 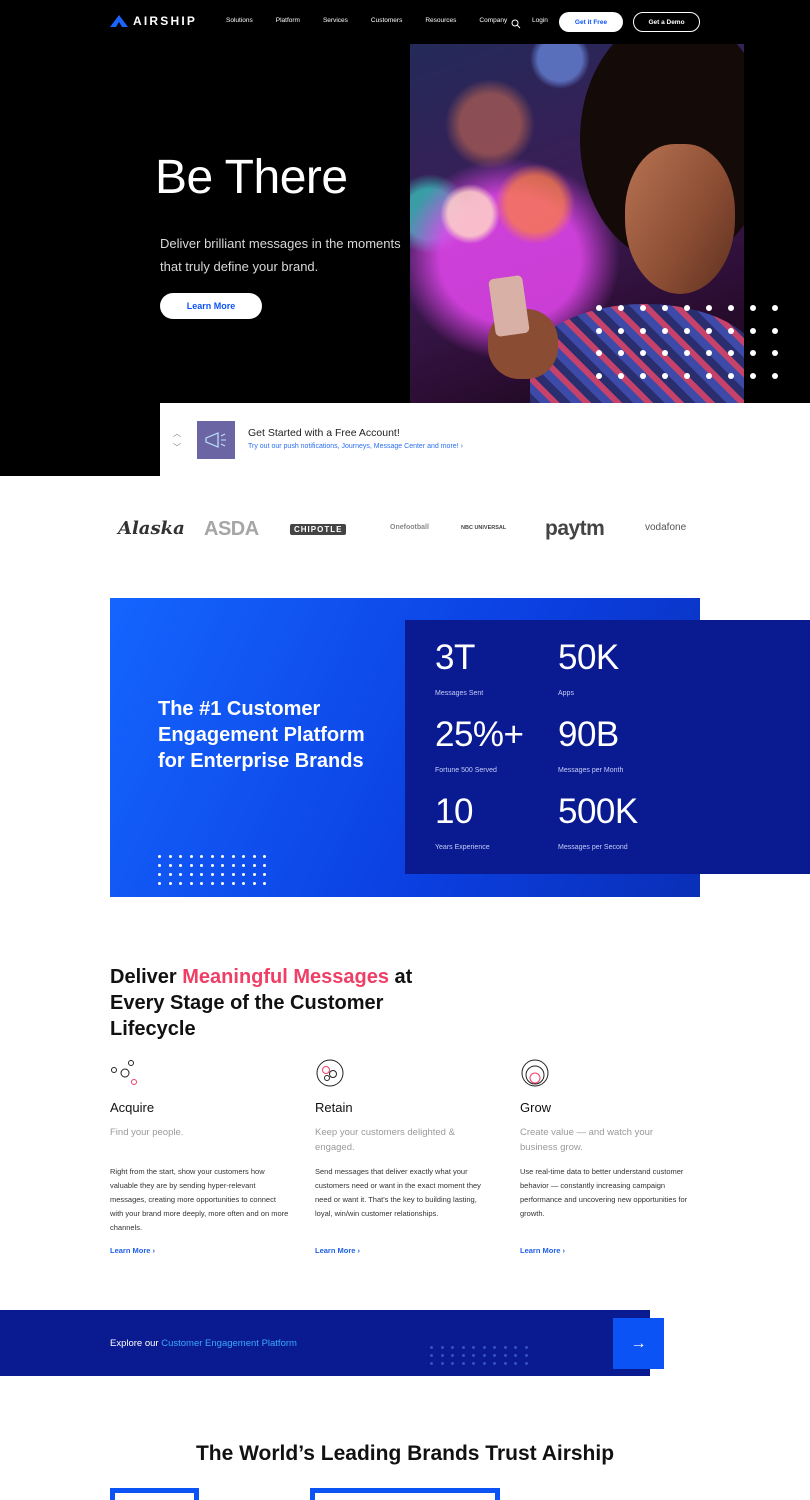 What do you see at coordinates (695, 350) in the screenshot?
I see `hero-dot-pattern` at bounding box center [695, 350].